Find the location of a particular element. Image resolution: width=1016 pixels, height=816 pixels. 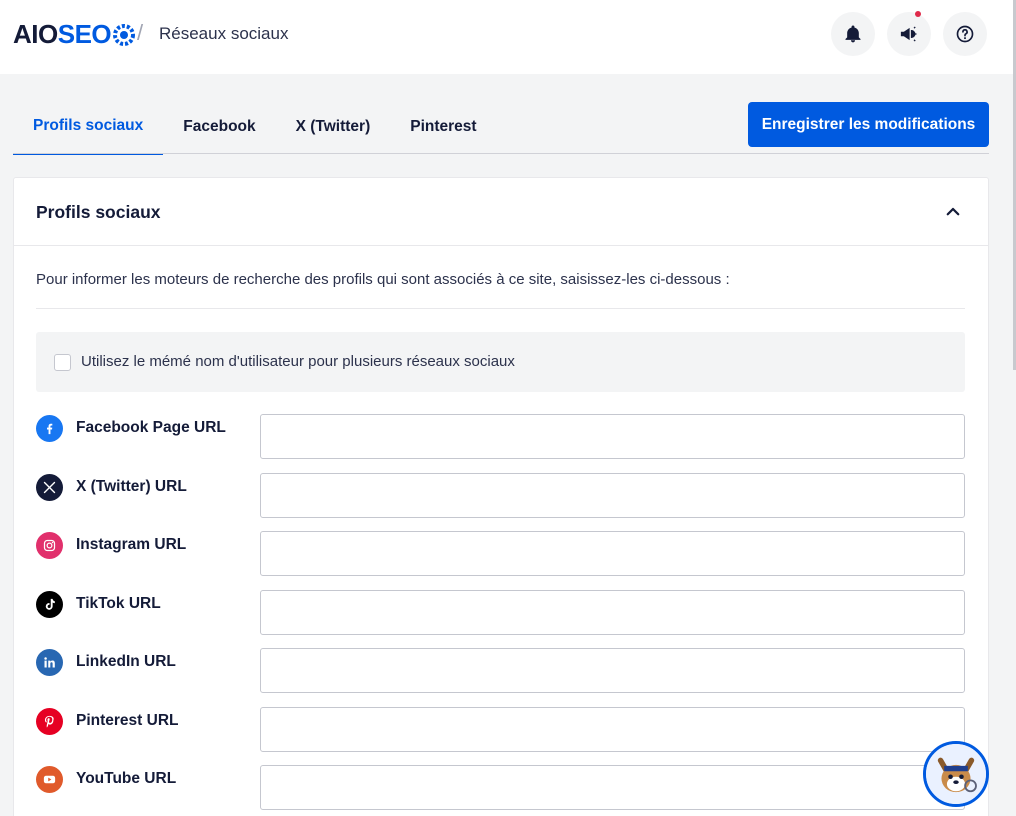

profile-row-youtube: YouTube URL is located at coordinates (500, 788).